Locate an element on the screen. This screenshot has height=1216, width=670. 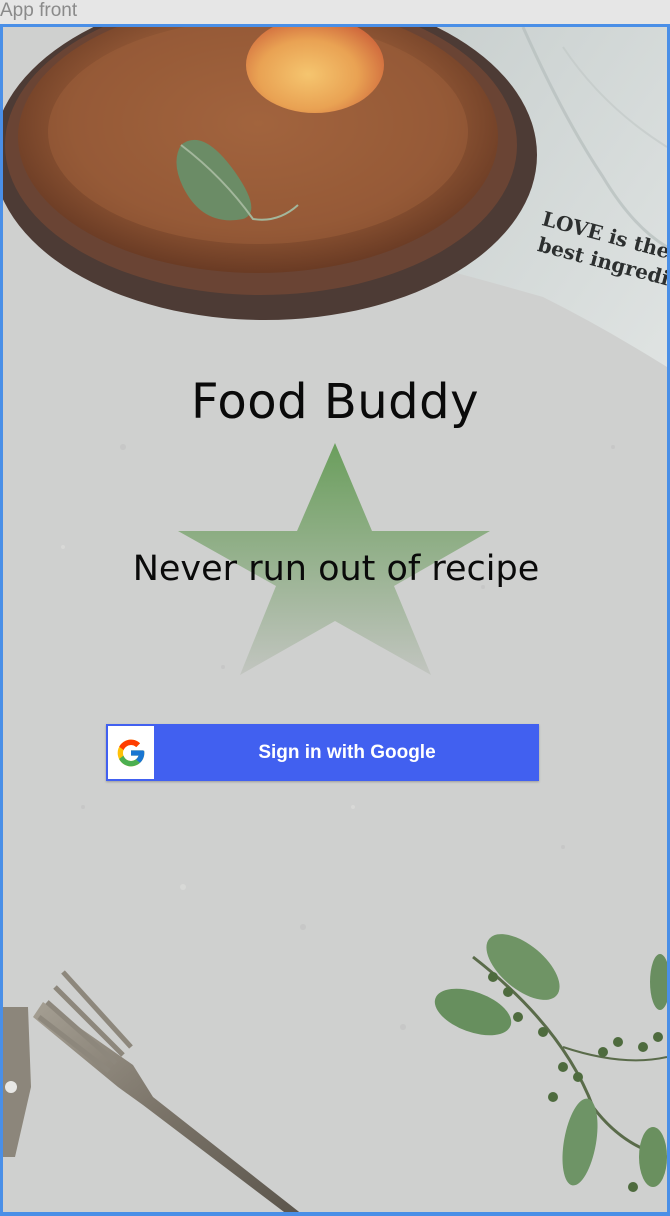
google-signin-button: Sign in with Google is located at coordinates (322, 752).